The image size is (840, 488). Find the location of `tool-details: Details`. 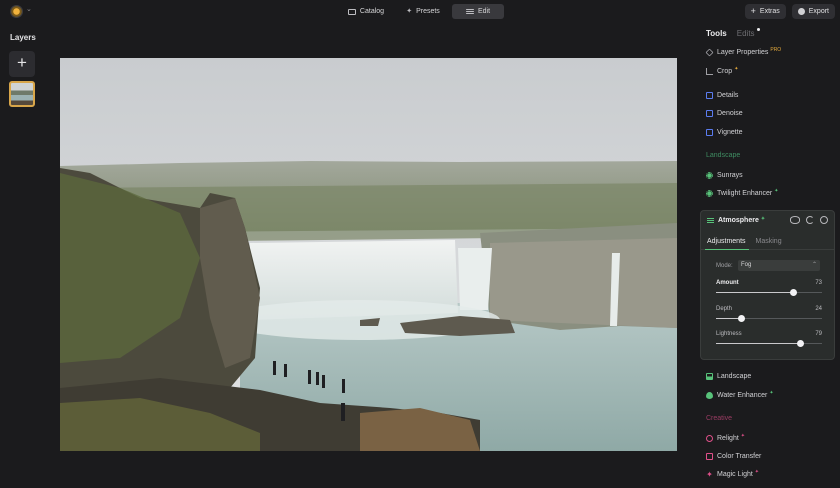

tool-details: Details is located at coordinates (722, 95).